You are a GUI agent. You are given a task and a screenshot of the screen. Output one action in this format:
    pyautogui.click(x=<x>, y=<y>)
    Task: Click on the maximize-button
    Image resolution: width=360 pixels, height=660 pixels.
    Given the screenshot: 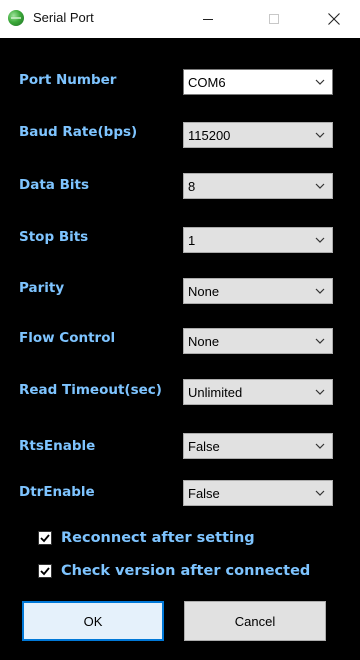 What is the action you would take?
    pyautogui.click(x=274, y=19)
    